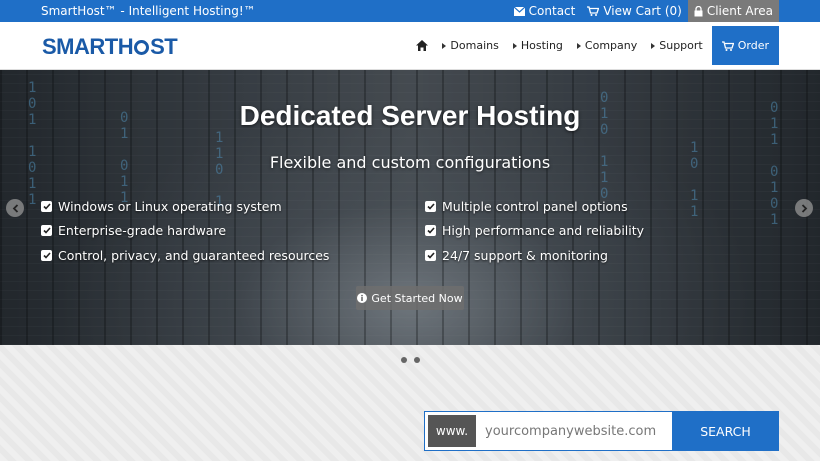 Image resolution: width=820 pixels, height=461 pixels. I want to click on feature-text: Multiple control panel options, so click(535, 206).